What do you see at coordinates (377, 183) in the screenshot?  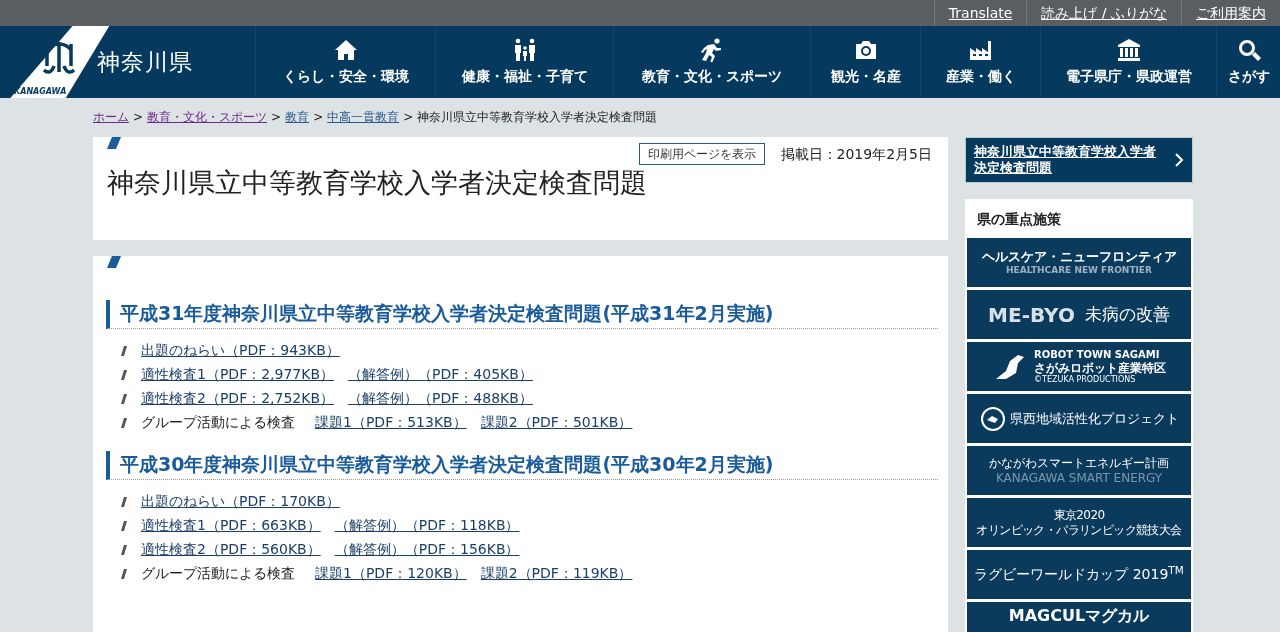 I see `page-title: 神奈川県立中等教育学校入学者決定検査問題` at bounding box center [377, 183].